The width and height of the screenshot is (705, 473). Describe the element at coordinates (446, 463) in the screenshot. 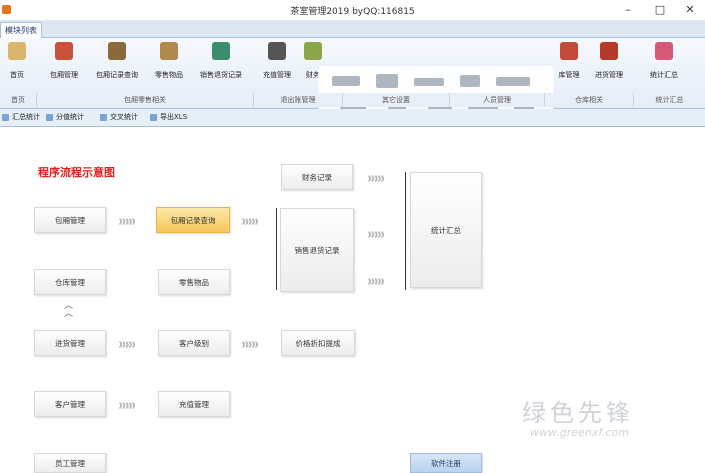

I see `software-register-button: 软件注册` at that location.